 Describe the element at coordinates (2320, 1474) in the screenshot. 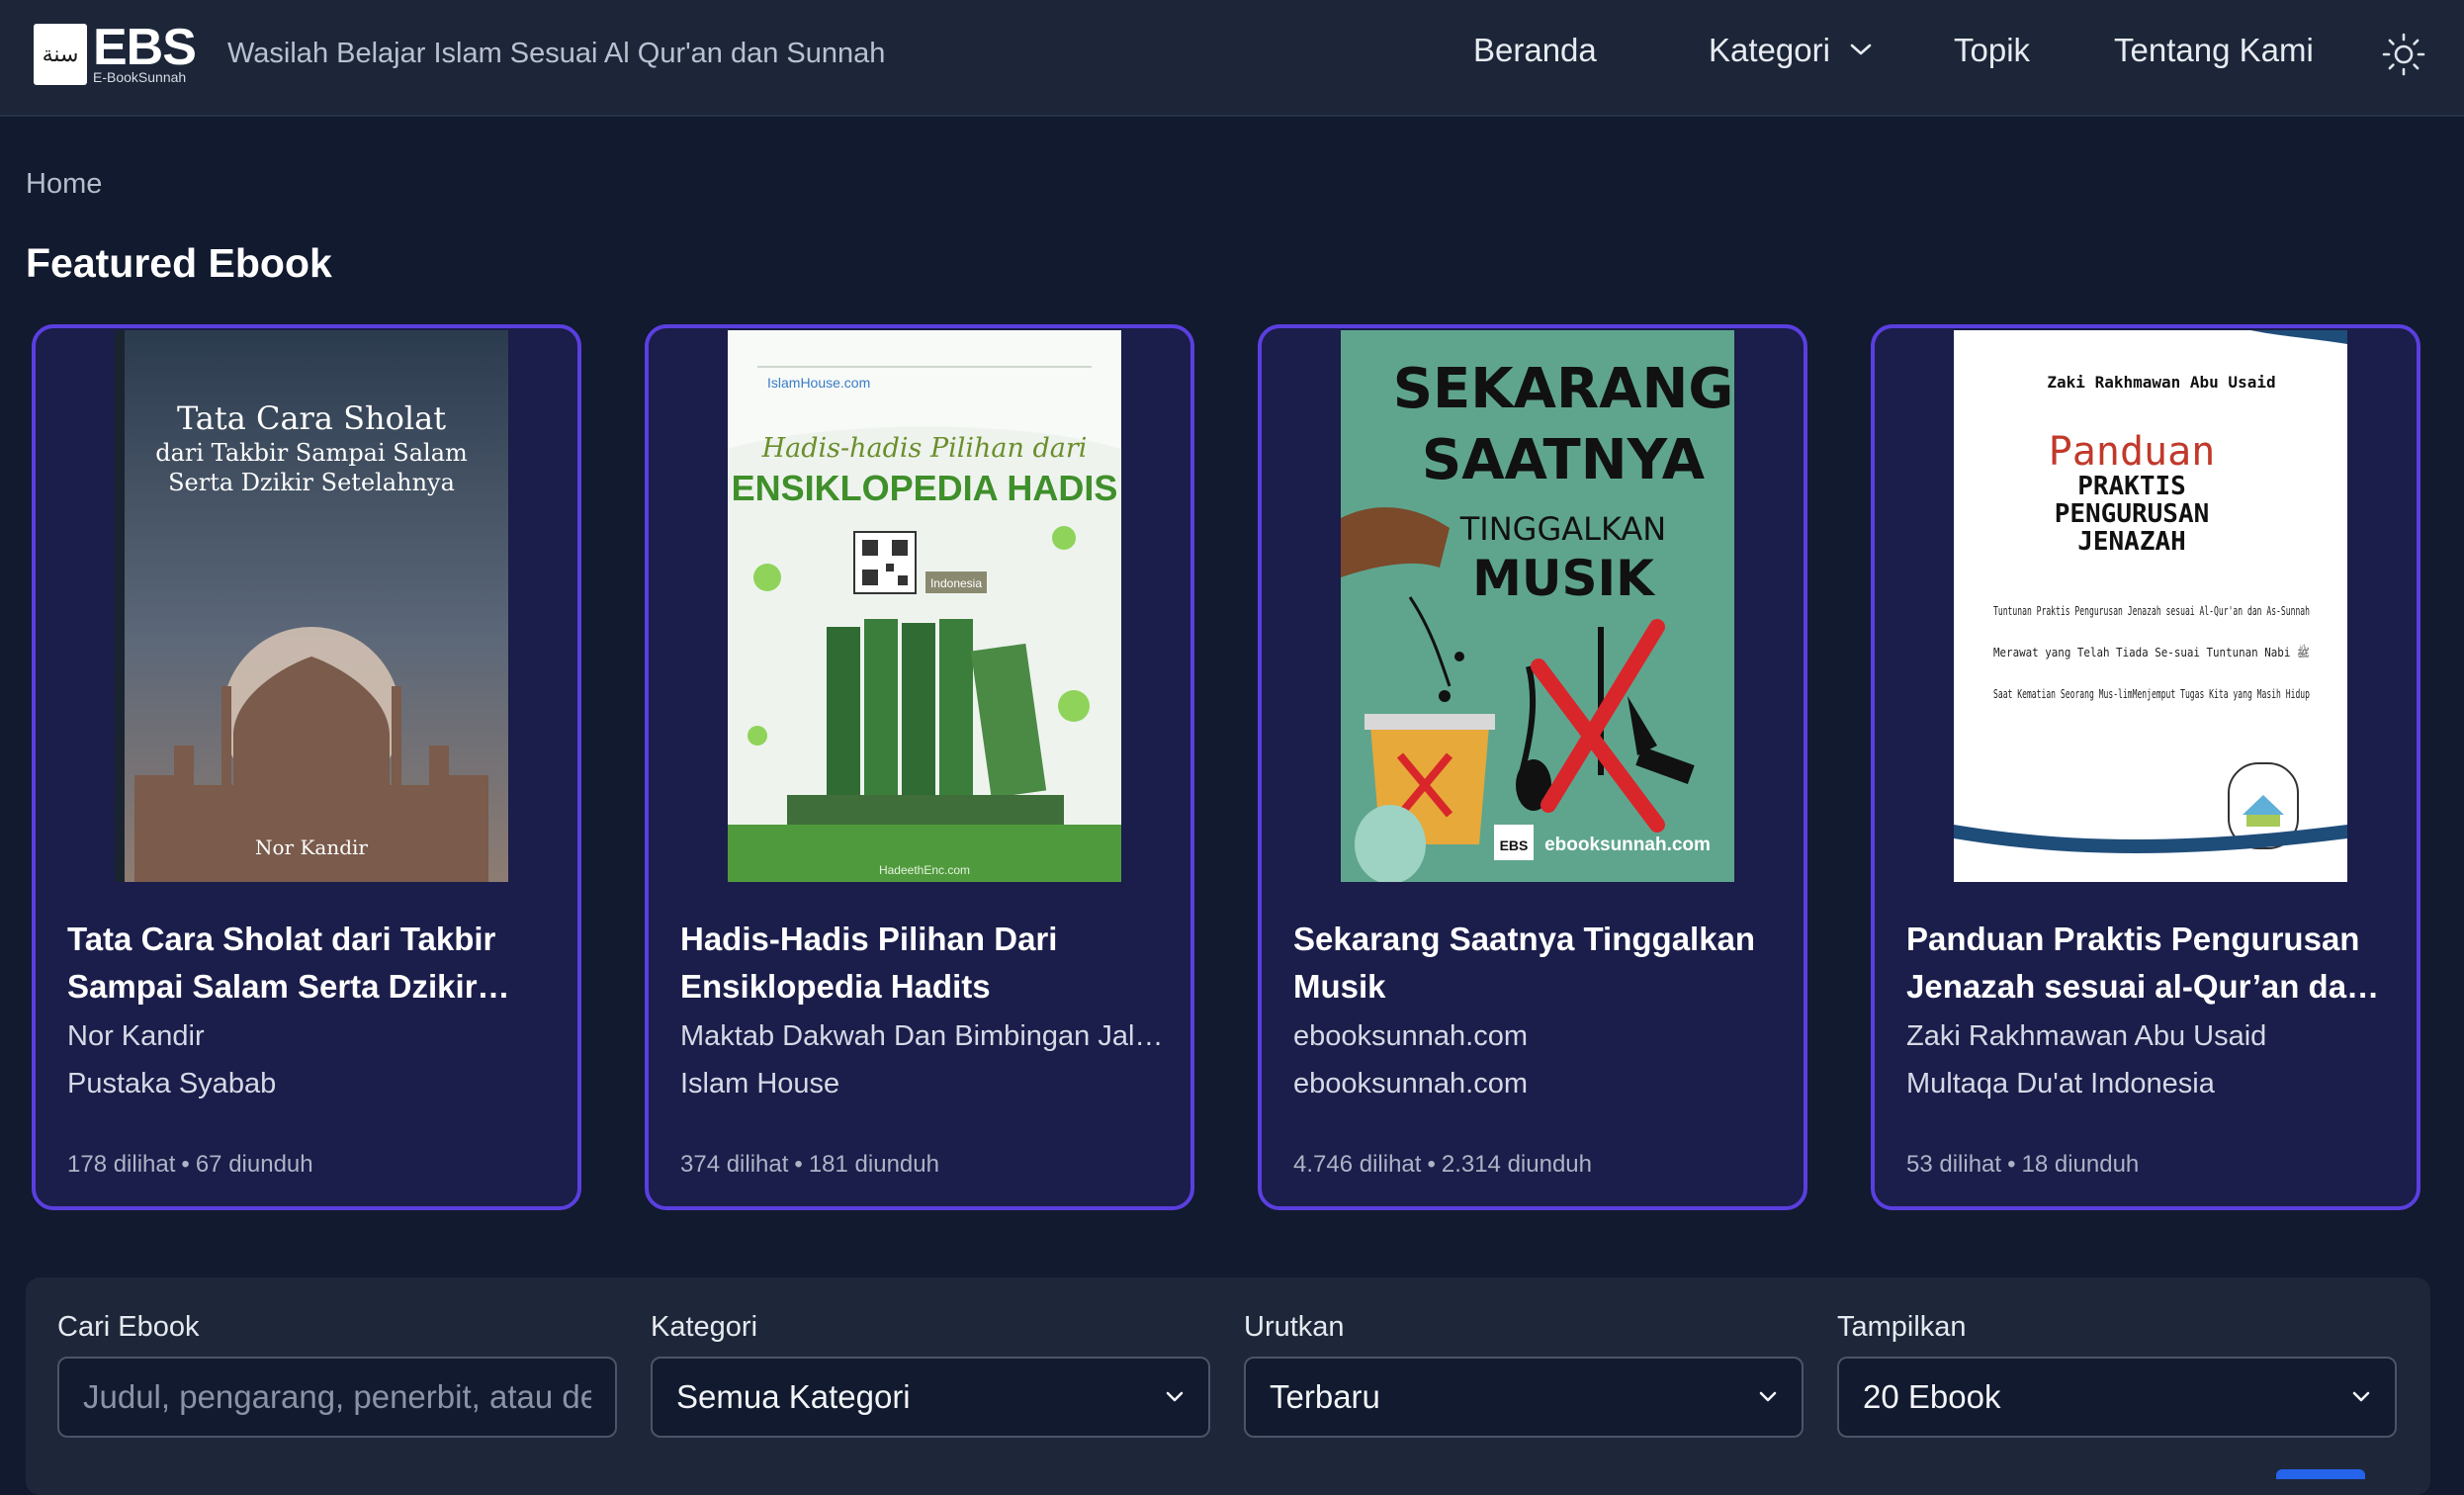

I see `search-submit-button` at that location.